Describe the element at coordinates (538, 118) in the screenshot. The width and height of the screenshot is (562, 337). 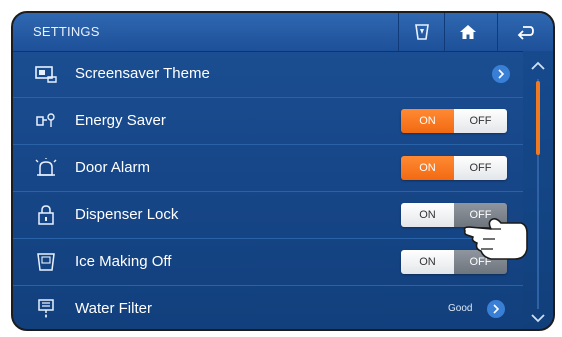
I see `scroll-thumb` at that location.